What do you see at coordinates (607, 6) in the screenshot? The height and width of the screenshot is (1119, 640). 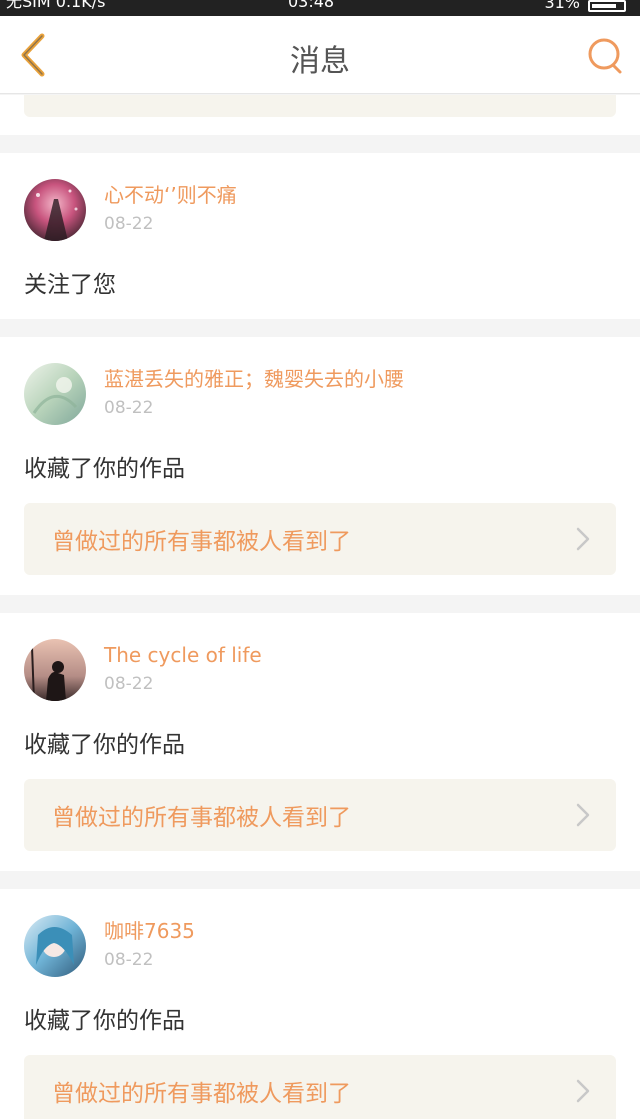 I see `battery-icon` at bounding box center [607, 6].